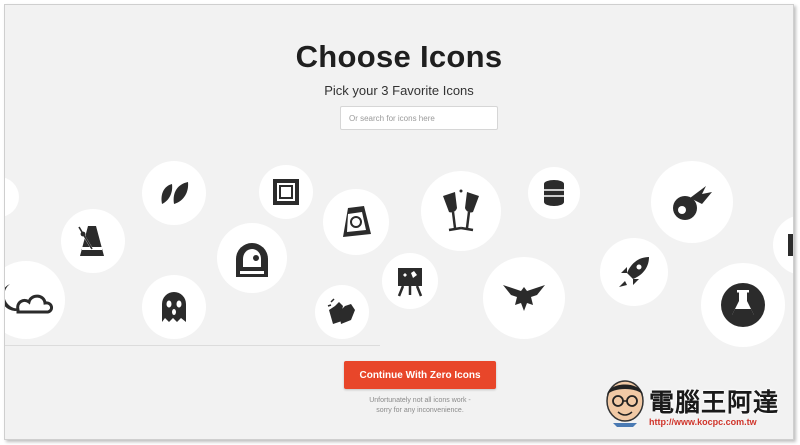 This screenshot has height=445, width=800. I want to click on partial-icon-left, so click(12, 197).